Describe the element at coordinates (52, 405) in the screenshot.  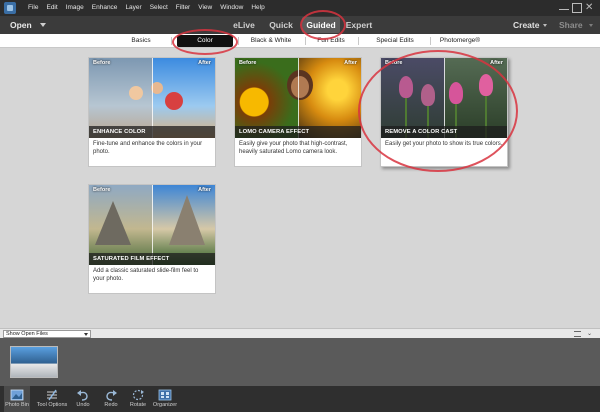
I see `tool-options-label: Tool Options` at that location.